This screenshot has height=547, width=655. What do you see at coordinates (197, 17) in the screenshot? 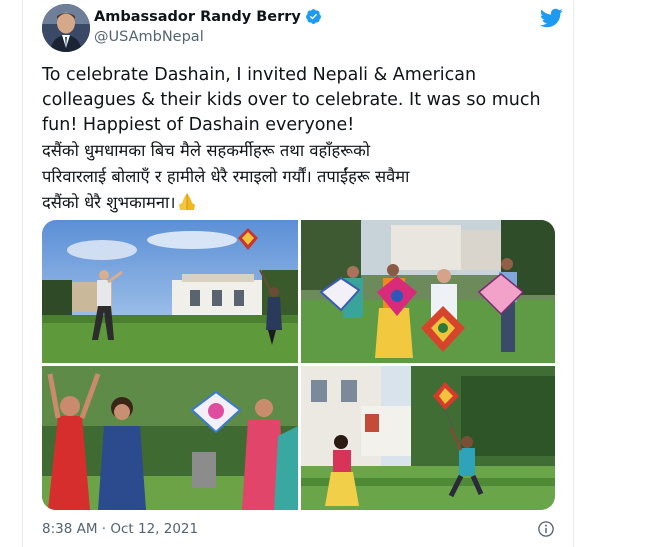
I see `author-name: Ambassador Randy Berry` at bounding box center [197, 17].